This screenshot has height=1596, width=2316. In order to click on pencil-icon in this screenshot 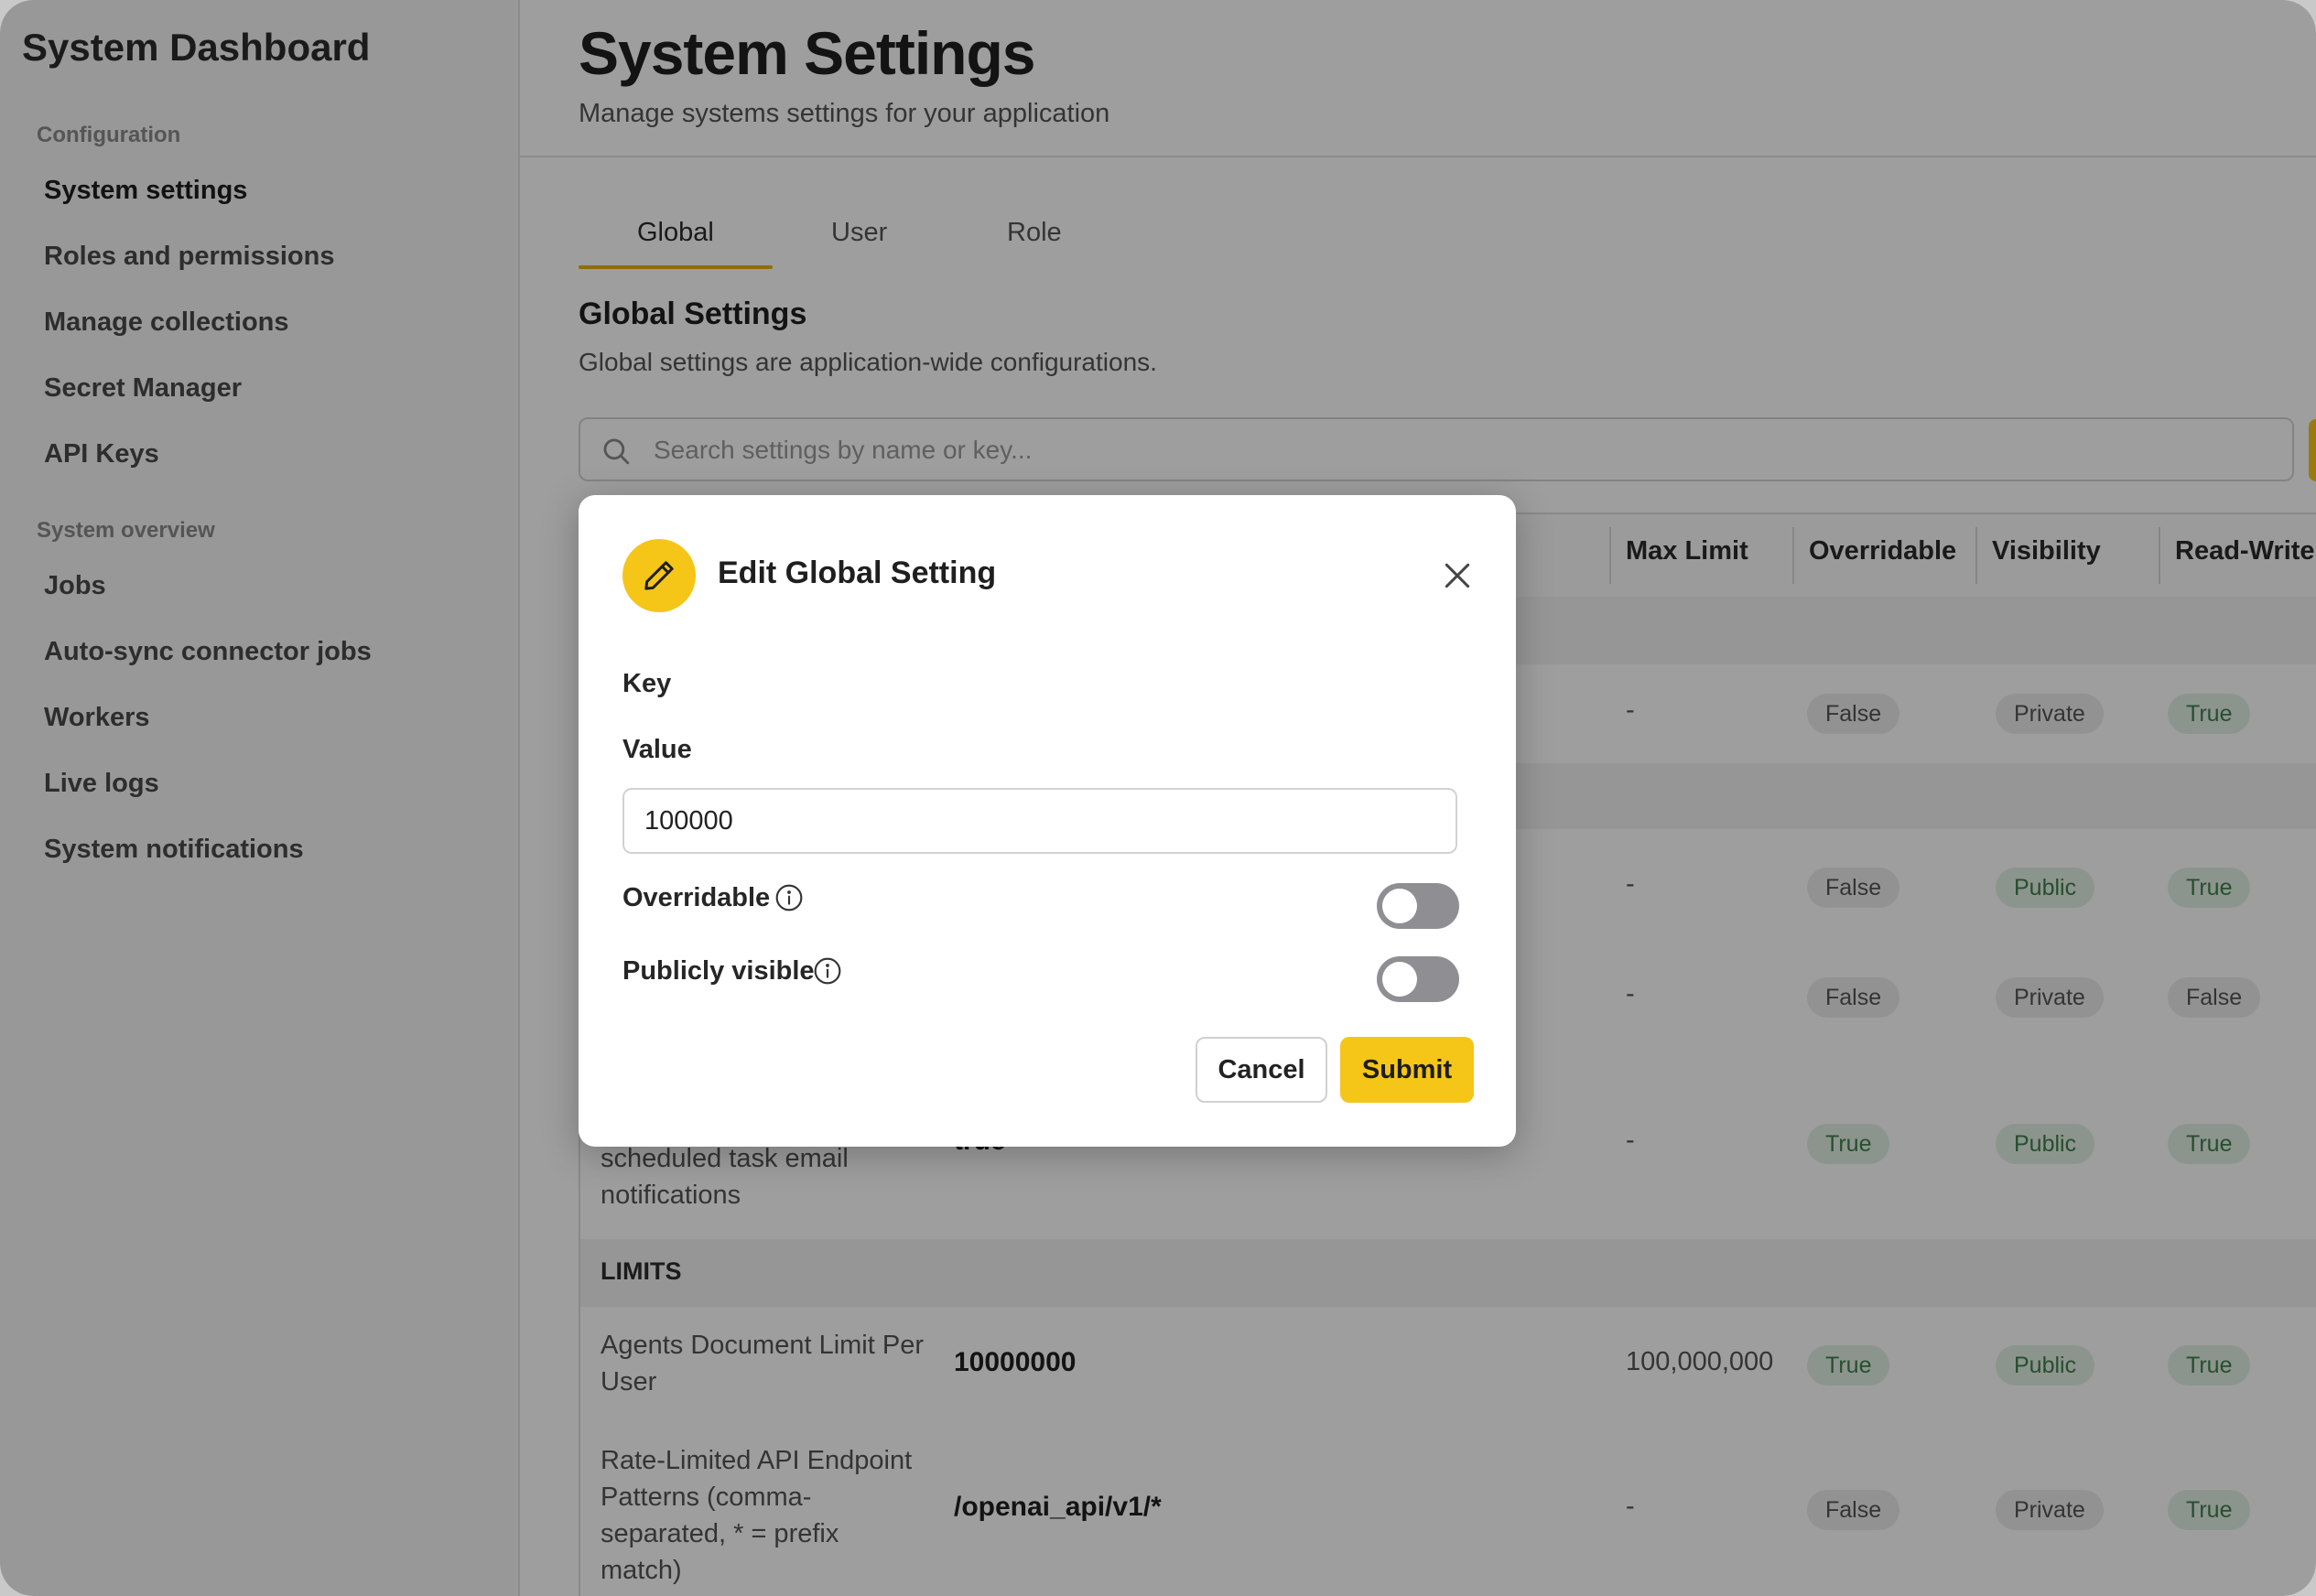, I will do `click(659, 575)`.